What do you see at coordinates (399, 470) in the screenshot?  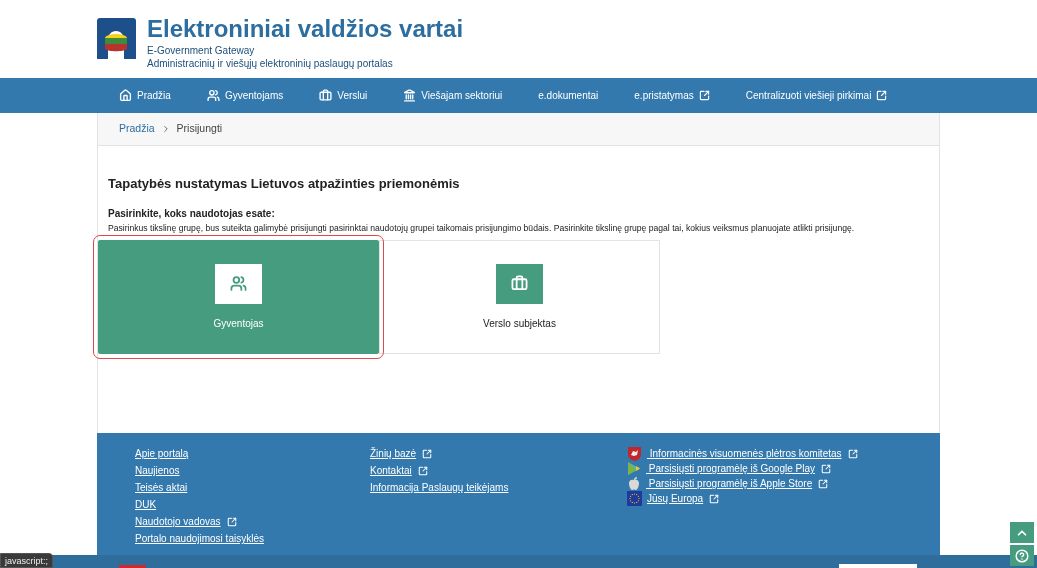 I see `footer-link: Kontaktai` at bounding box center [399, 470].